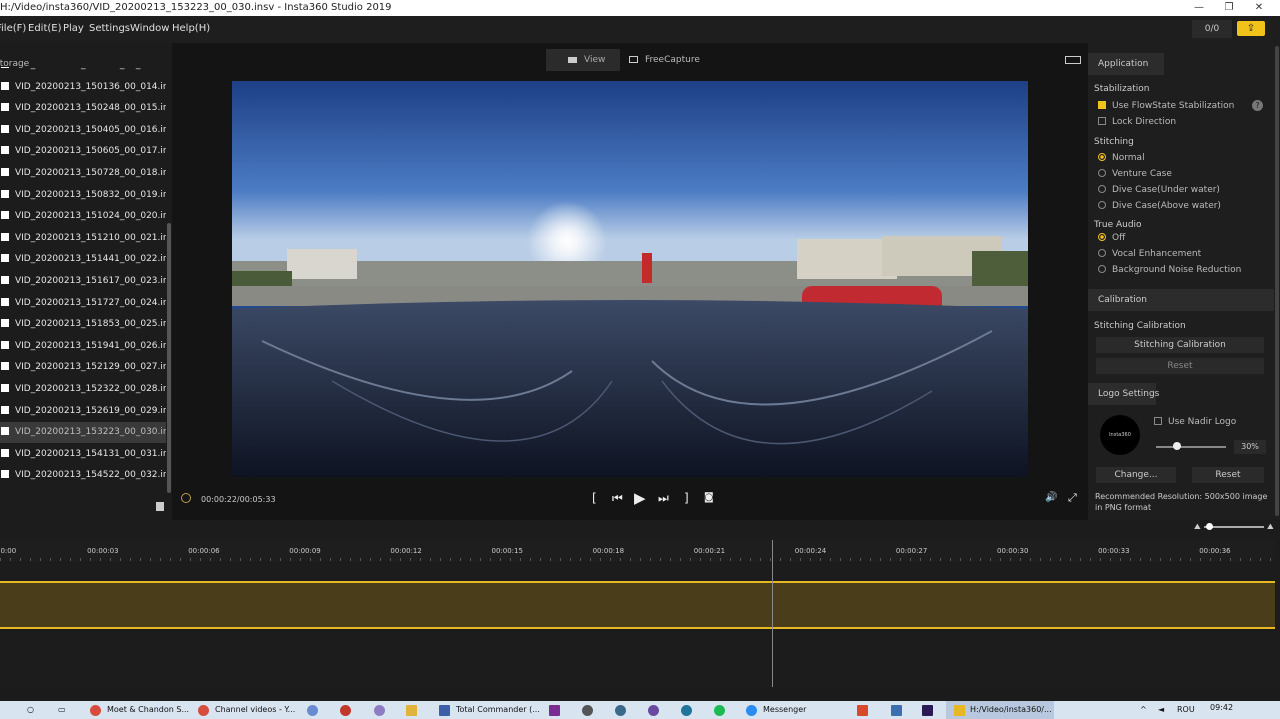  What do you see at coordinates (1137, 122) in the screenshot?
I see `lock-direction-checkbox: Lock Direction` at bounding box center [1137, 122].